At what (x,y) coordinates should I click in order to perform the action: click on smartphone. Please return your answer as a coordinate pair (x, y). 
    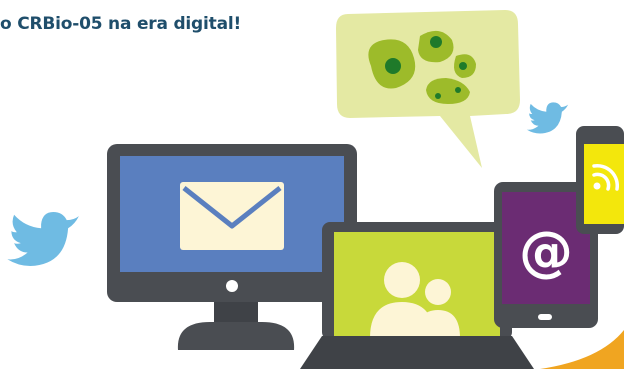
    Looking at the image, I should click on (600, 180).